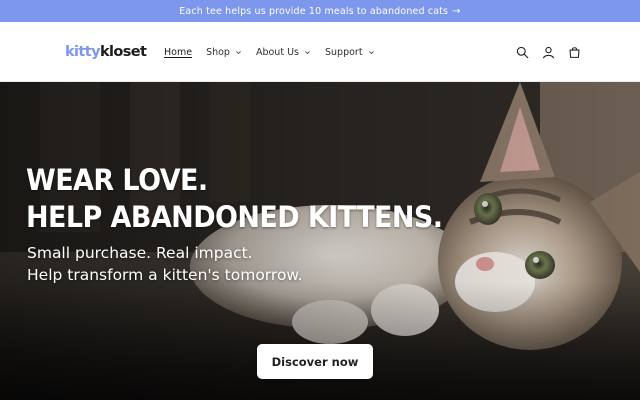 Image resolution: width=640 pixels, height=400 pixels. What do you see at coordinates (218, 52) in the screenshot?
I see `nav-item-label: Shop` at bounding box center [218, 52].